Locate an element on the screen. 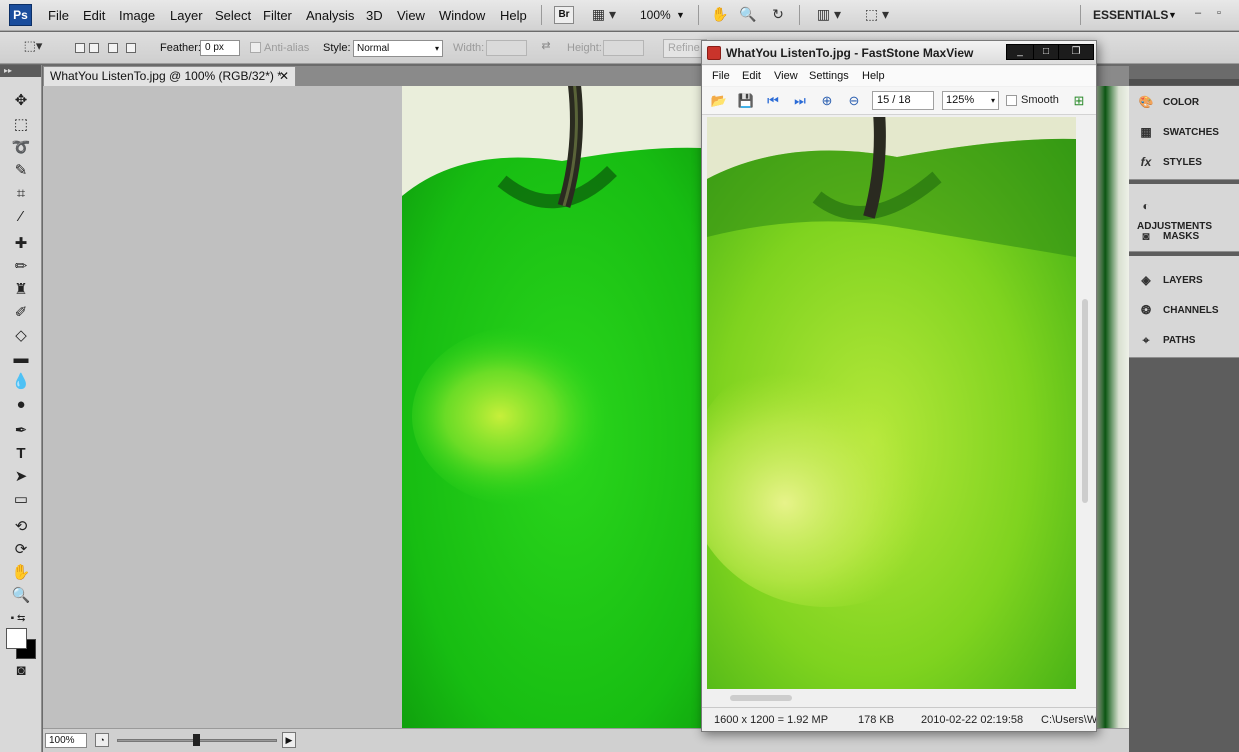 The width and height of the screenshot is (1239, 752). panel-color: 🎨 COLOR is located at coordinates (1187, 103).